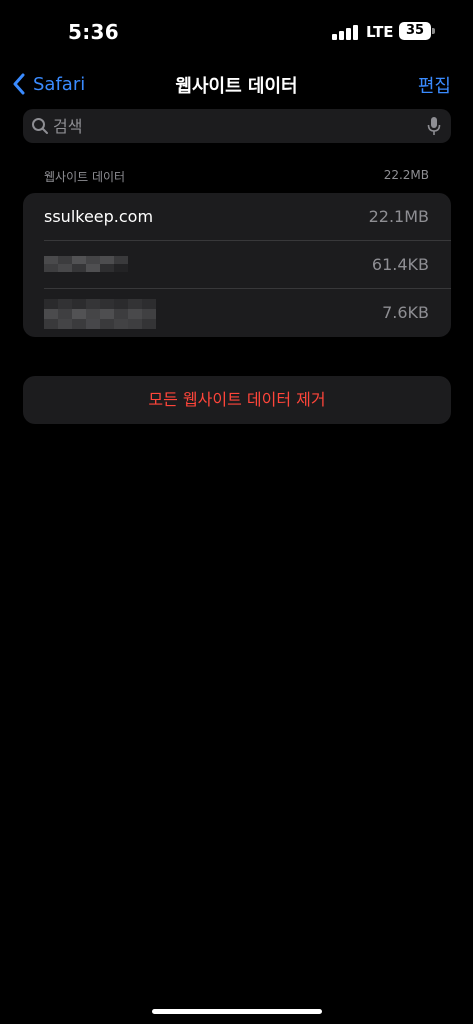 Image resolution: width=473 pixels, height=1024 pixels. What do you see at coordinates (434, 85) in the screenshot?
I see `edit-button: 편집` at bounding box center [434, 85].